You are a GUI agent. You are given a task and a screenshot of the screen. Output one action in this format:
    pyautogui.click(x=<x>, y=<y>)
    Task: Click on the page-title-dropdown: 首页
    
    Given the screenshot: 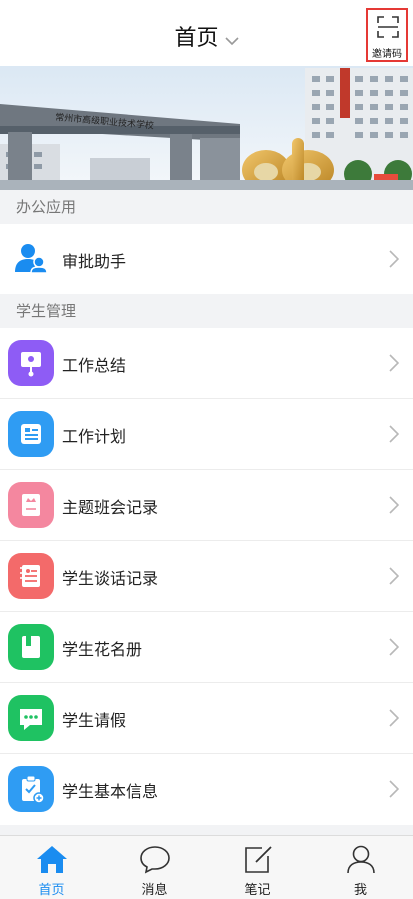 What is the action you would take?
    pyautogui.click(x=206, y=36)
    